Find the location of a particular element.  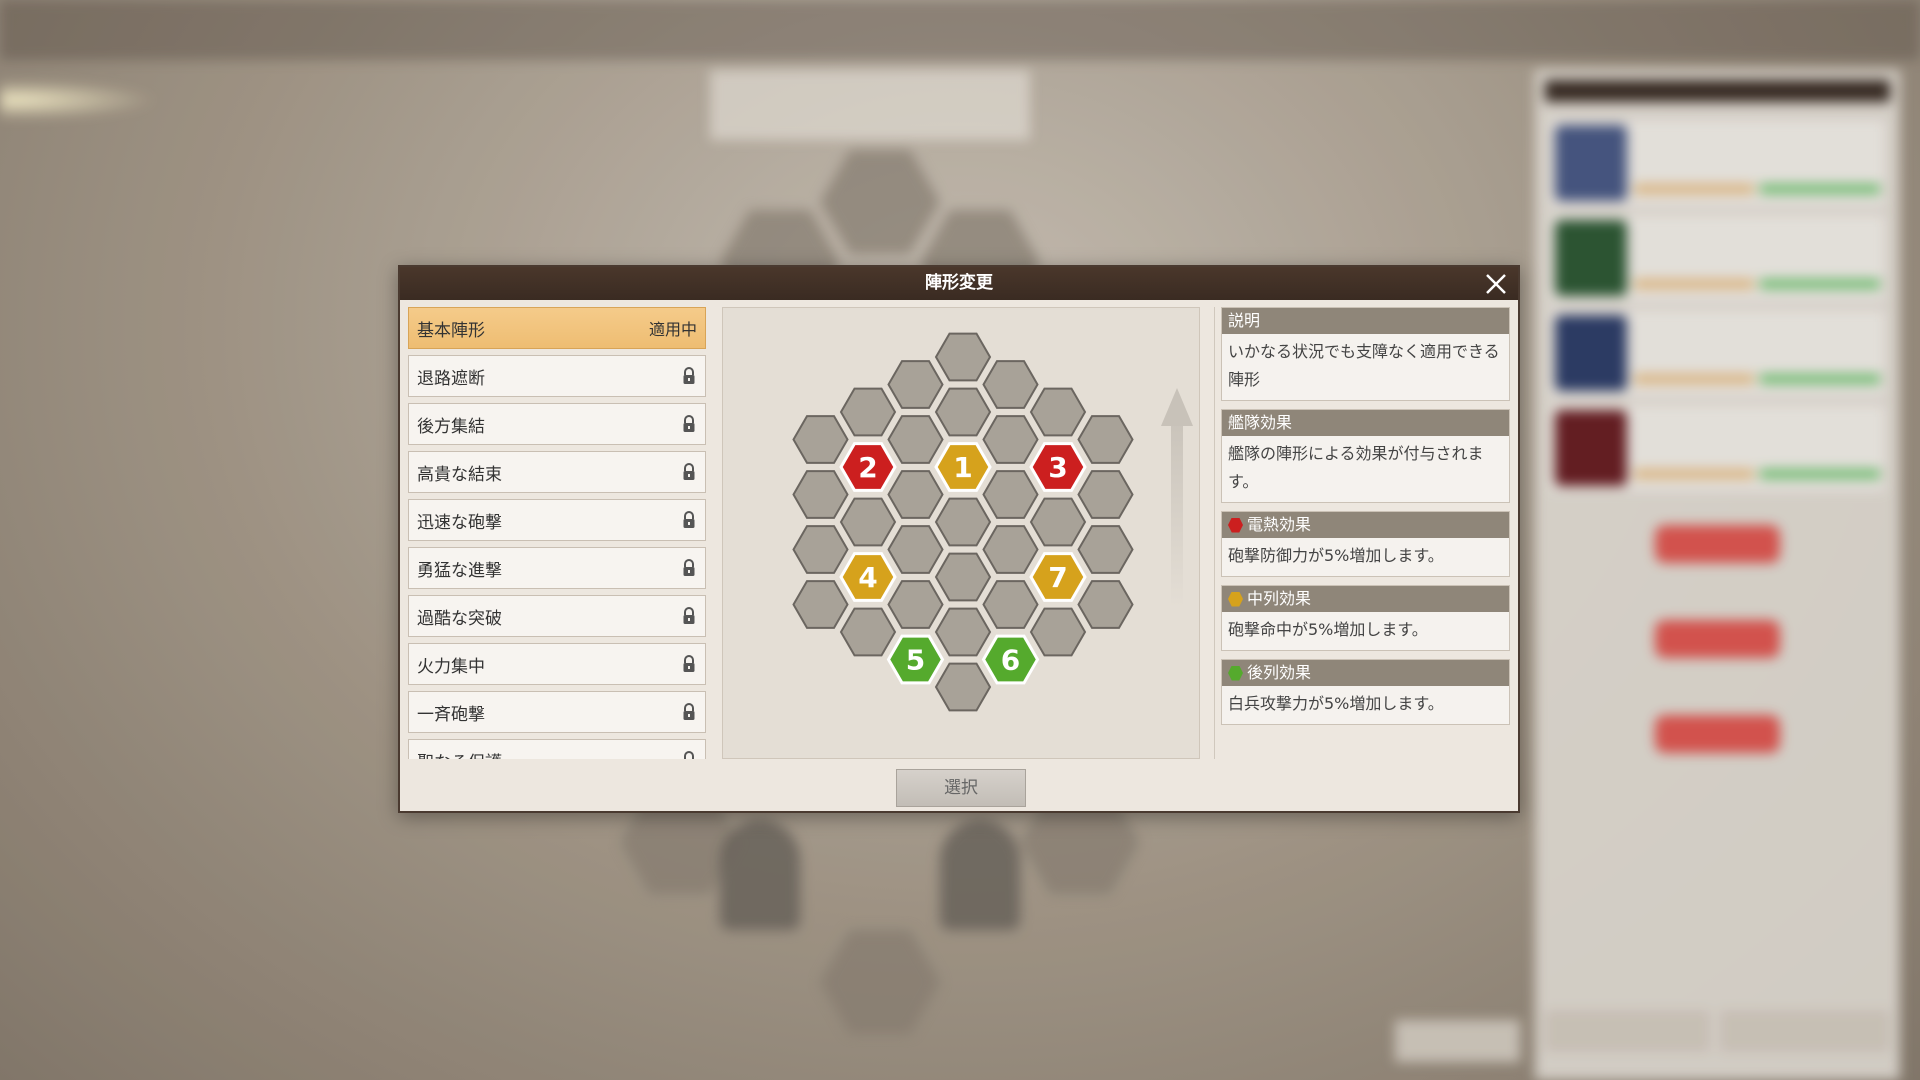

formation-label: 退路遮断 is located at coordinates (451, 378).